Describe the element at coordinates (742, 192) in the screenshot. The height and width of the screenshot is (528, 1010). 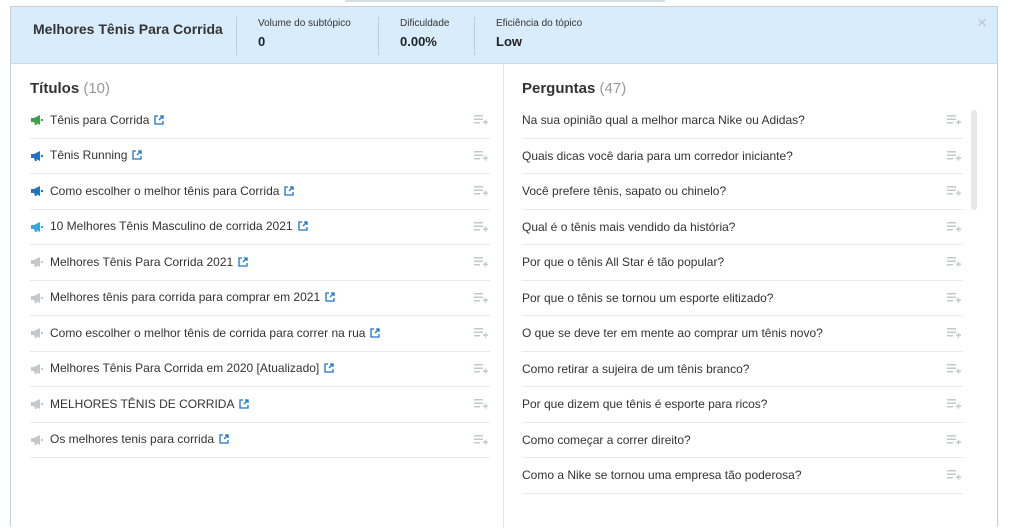
I see `question-row: Você prefere tênis, sapato ou chinelo?` at that location.